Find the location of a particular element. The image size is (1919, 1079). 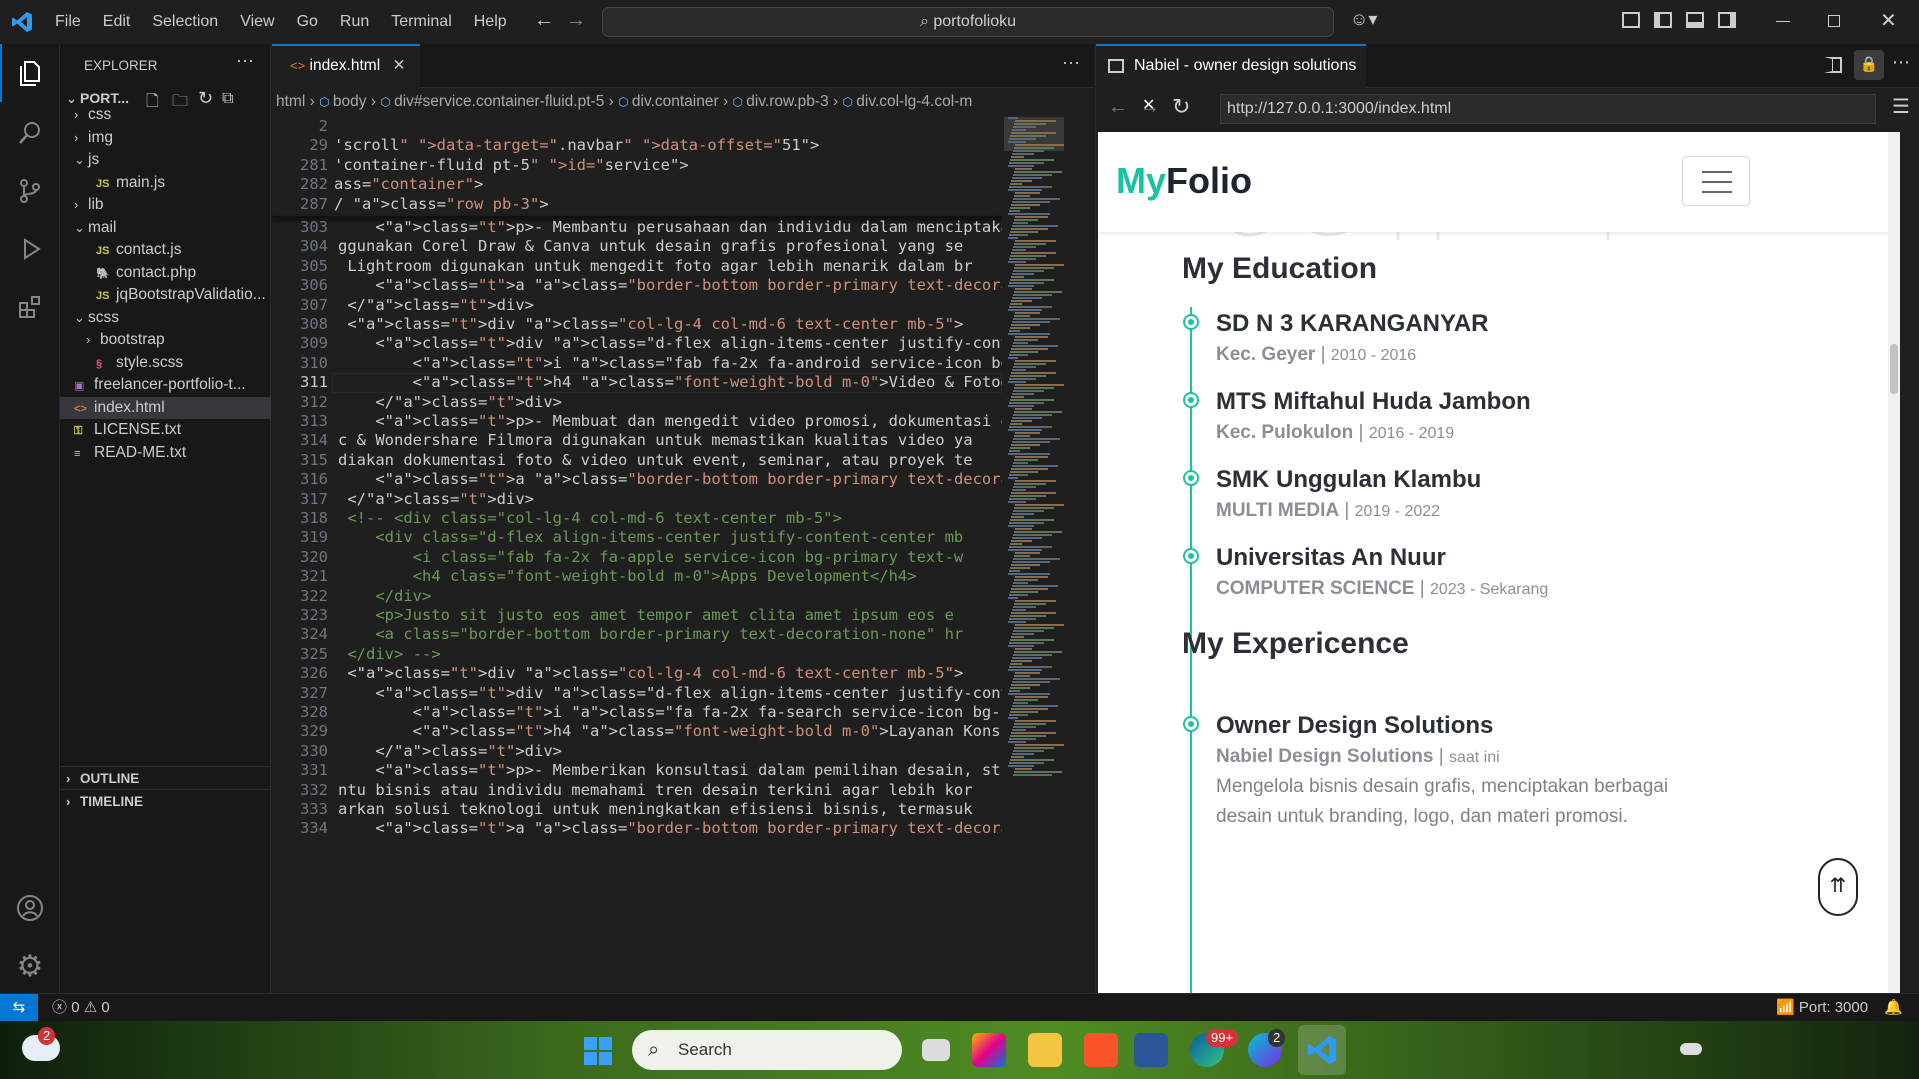

accounts-icon is located at coordinates (30, 908).